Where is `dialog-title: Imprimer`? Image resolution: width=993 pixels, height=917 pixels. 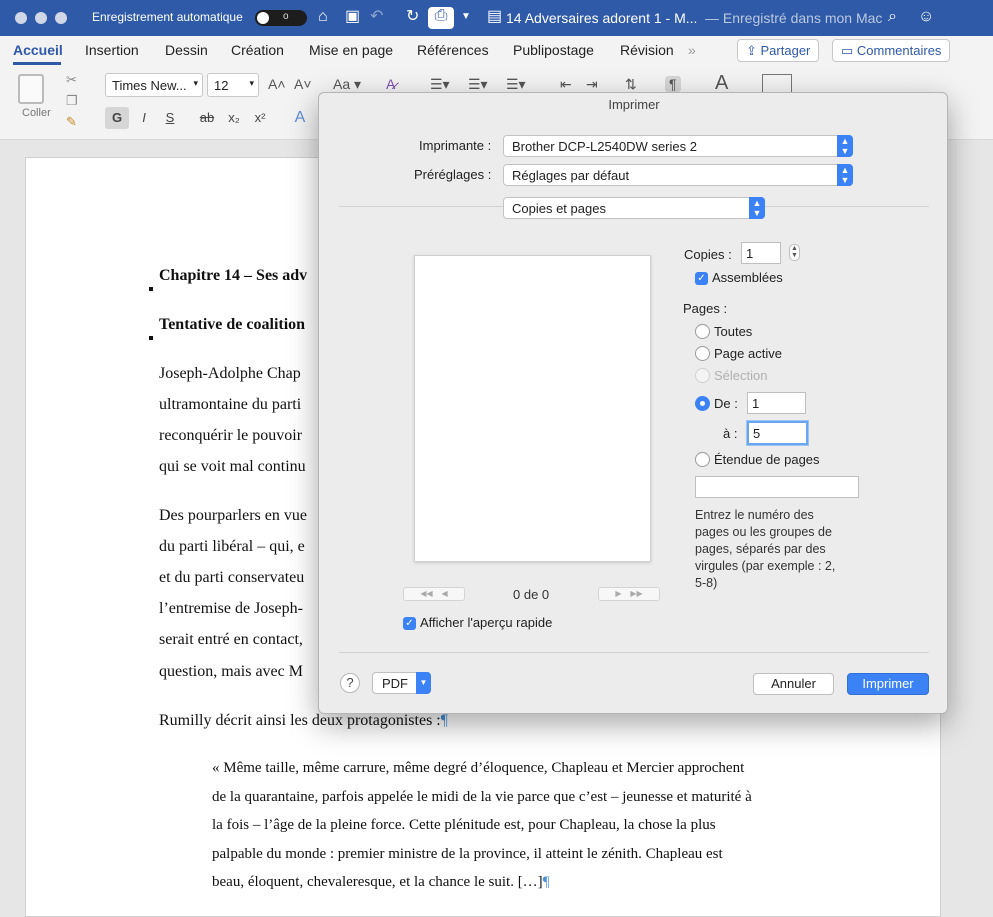 dialog-title: Imprimer is located at coordinates (634, 104).